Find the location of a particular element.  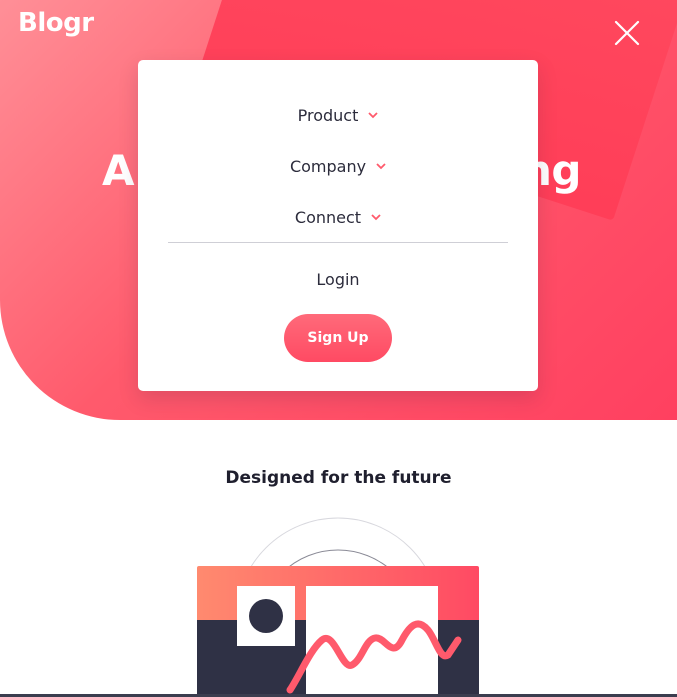

logo: Blogr is located at coordinates (56, 23).